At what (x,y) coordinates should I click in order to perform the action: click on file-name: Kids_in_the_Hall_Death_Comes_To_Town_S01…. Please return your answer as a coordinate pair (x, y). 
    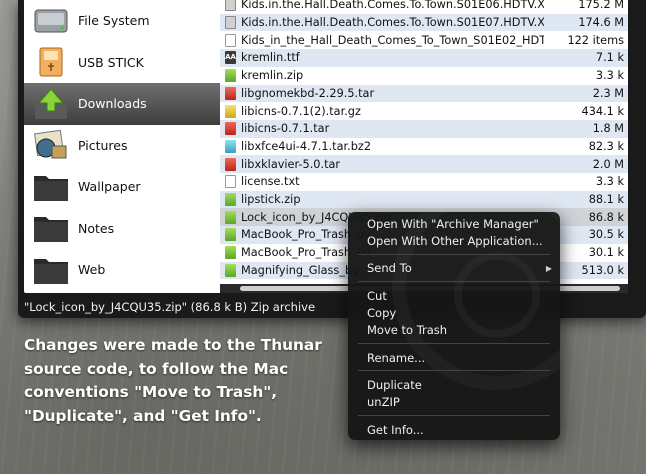
    Looking at the image, I should click on (392, 40).